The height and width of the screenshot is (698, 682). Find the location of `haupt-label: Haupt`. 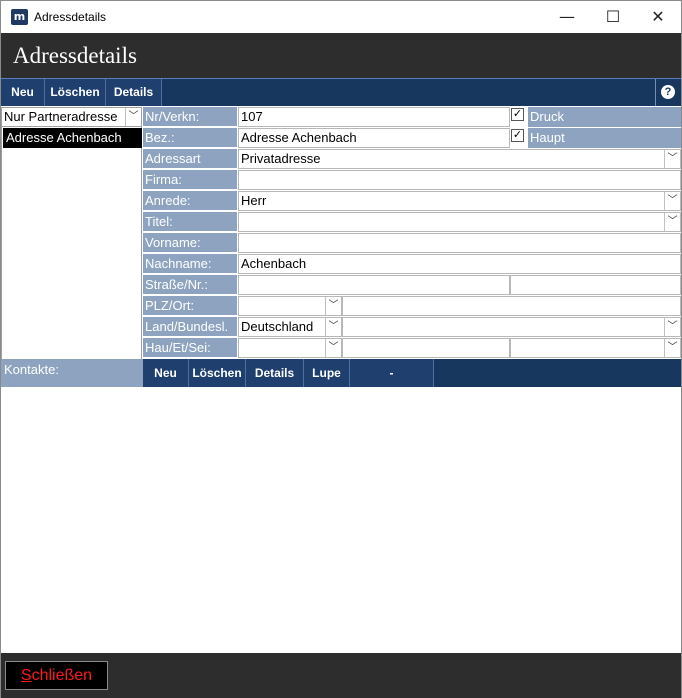

haupt-label: Haupt is located at coordinates (604, 138).